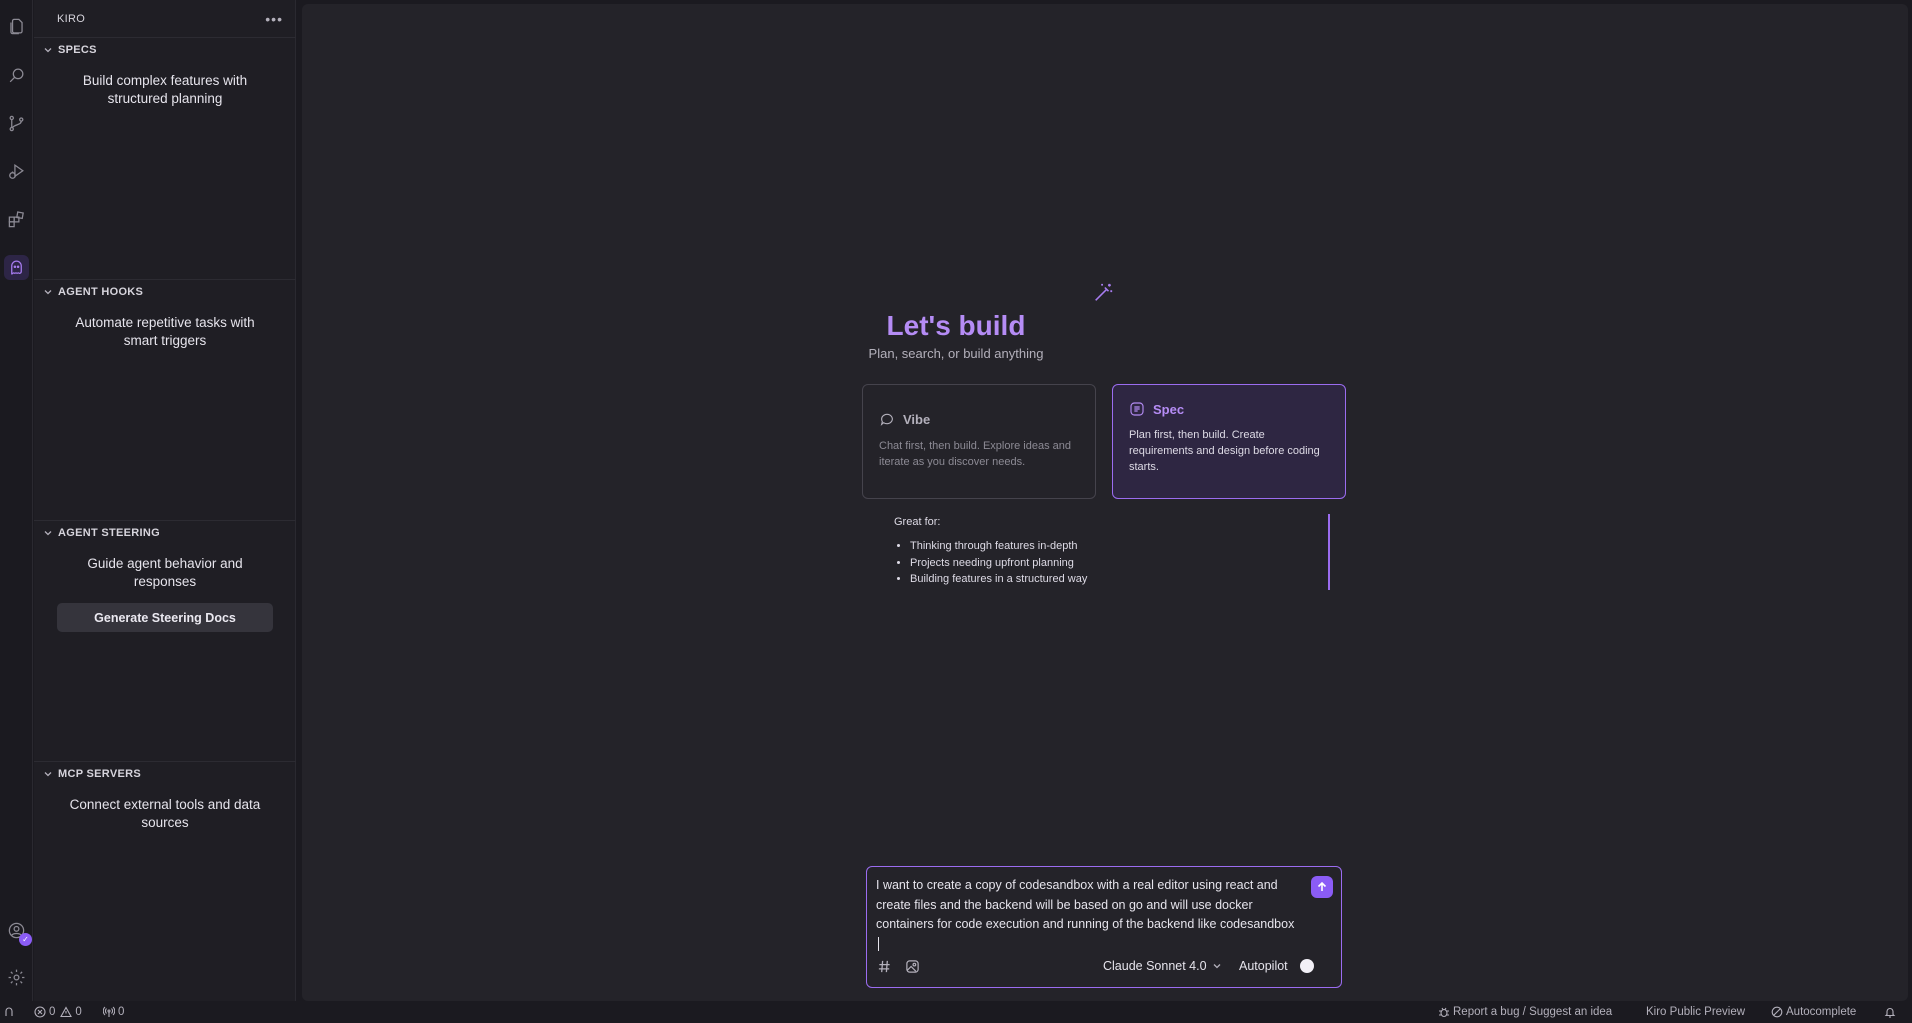 The height and width of the screenshot is (1023, 1912). Describe the element at coordinates (121, 1012) in the screenshot. I see `ports-count: 0` at that location.